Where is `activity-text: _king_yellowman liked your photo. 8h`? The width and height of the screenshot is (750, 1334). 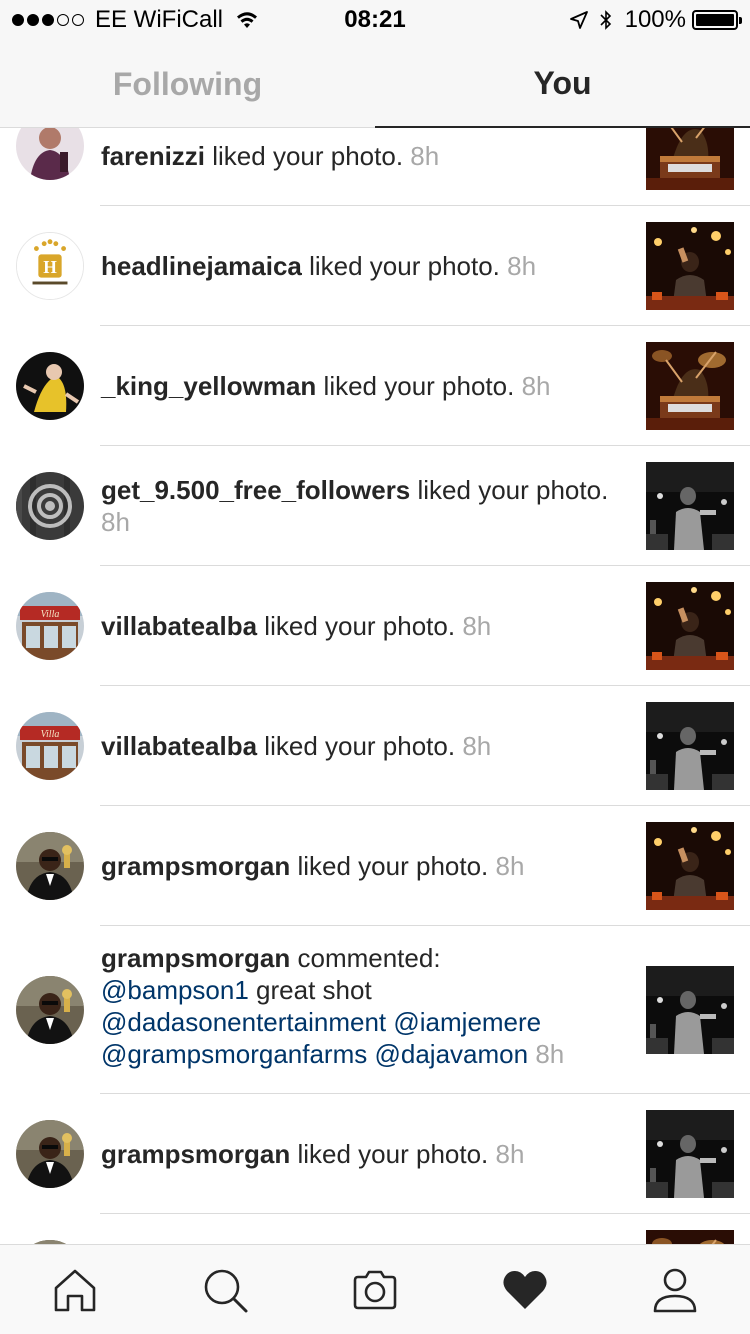 activity-text: _king_yellowman liked your photo. 8h is located at coordinates (363, 386).